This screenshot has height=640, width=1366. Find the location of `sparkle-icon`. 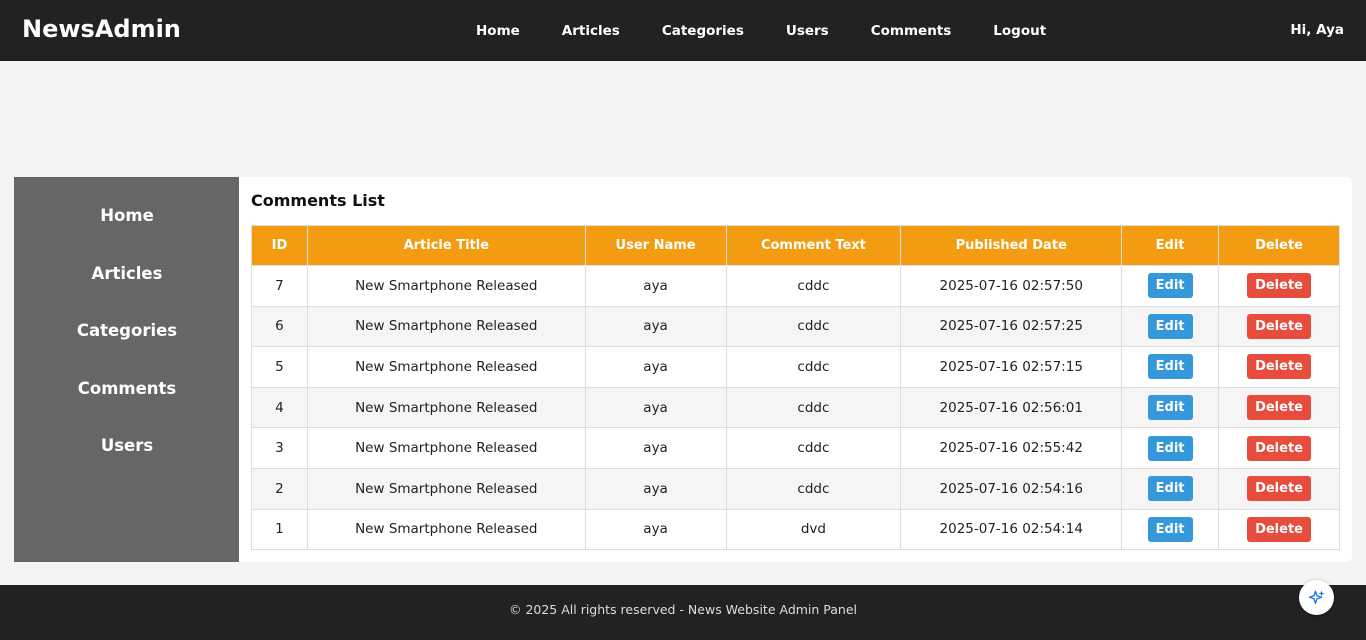

sparkle-icon is located at coordinates (1316, 597).